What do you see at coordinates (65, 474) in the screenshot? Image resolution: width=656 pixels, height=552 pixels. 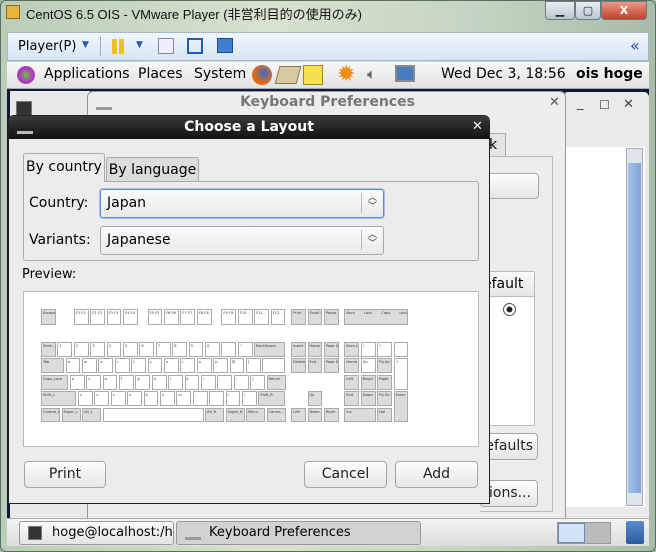 I see `print-button: Print` at bounding box center [65, 474].